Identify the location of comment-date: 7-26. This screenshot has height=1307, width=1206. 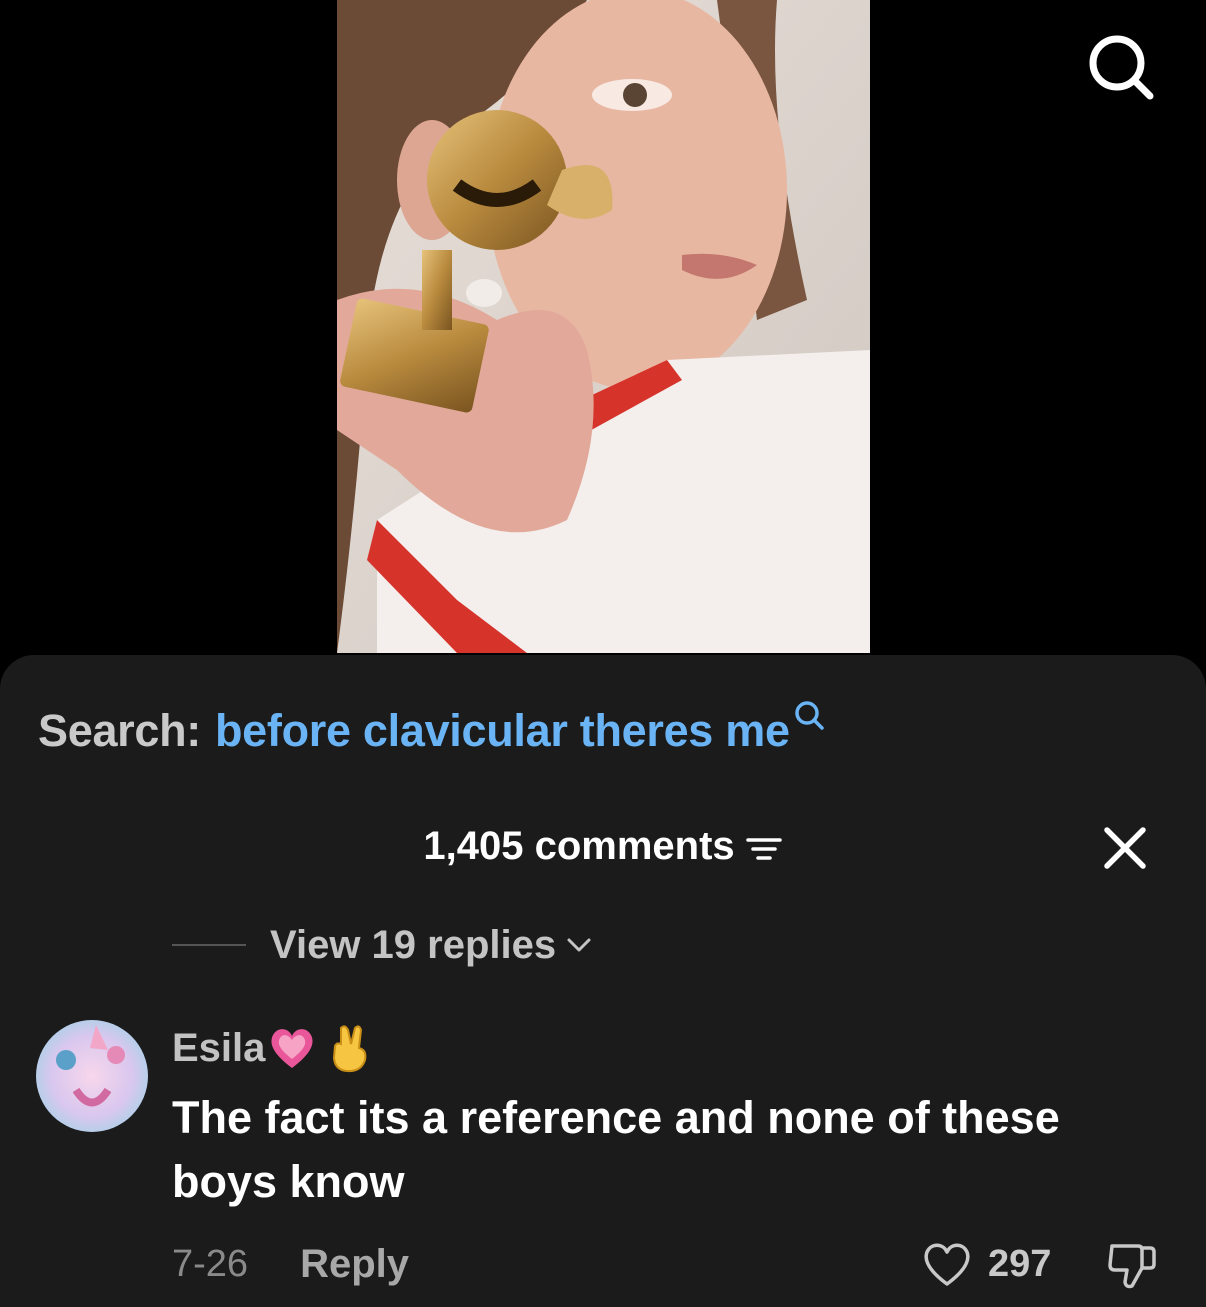
(210, 1263).